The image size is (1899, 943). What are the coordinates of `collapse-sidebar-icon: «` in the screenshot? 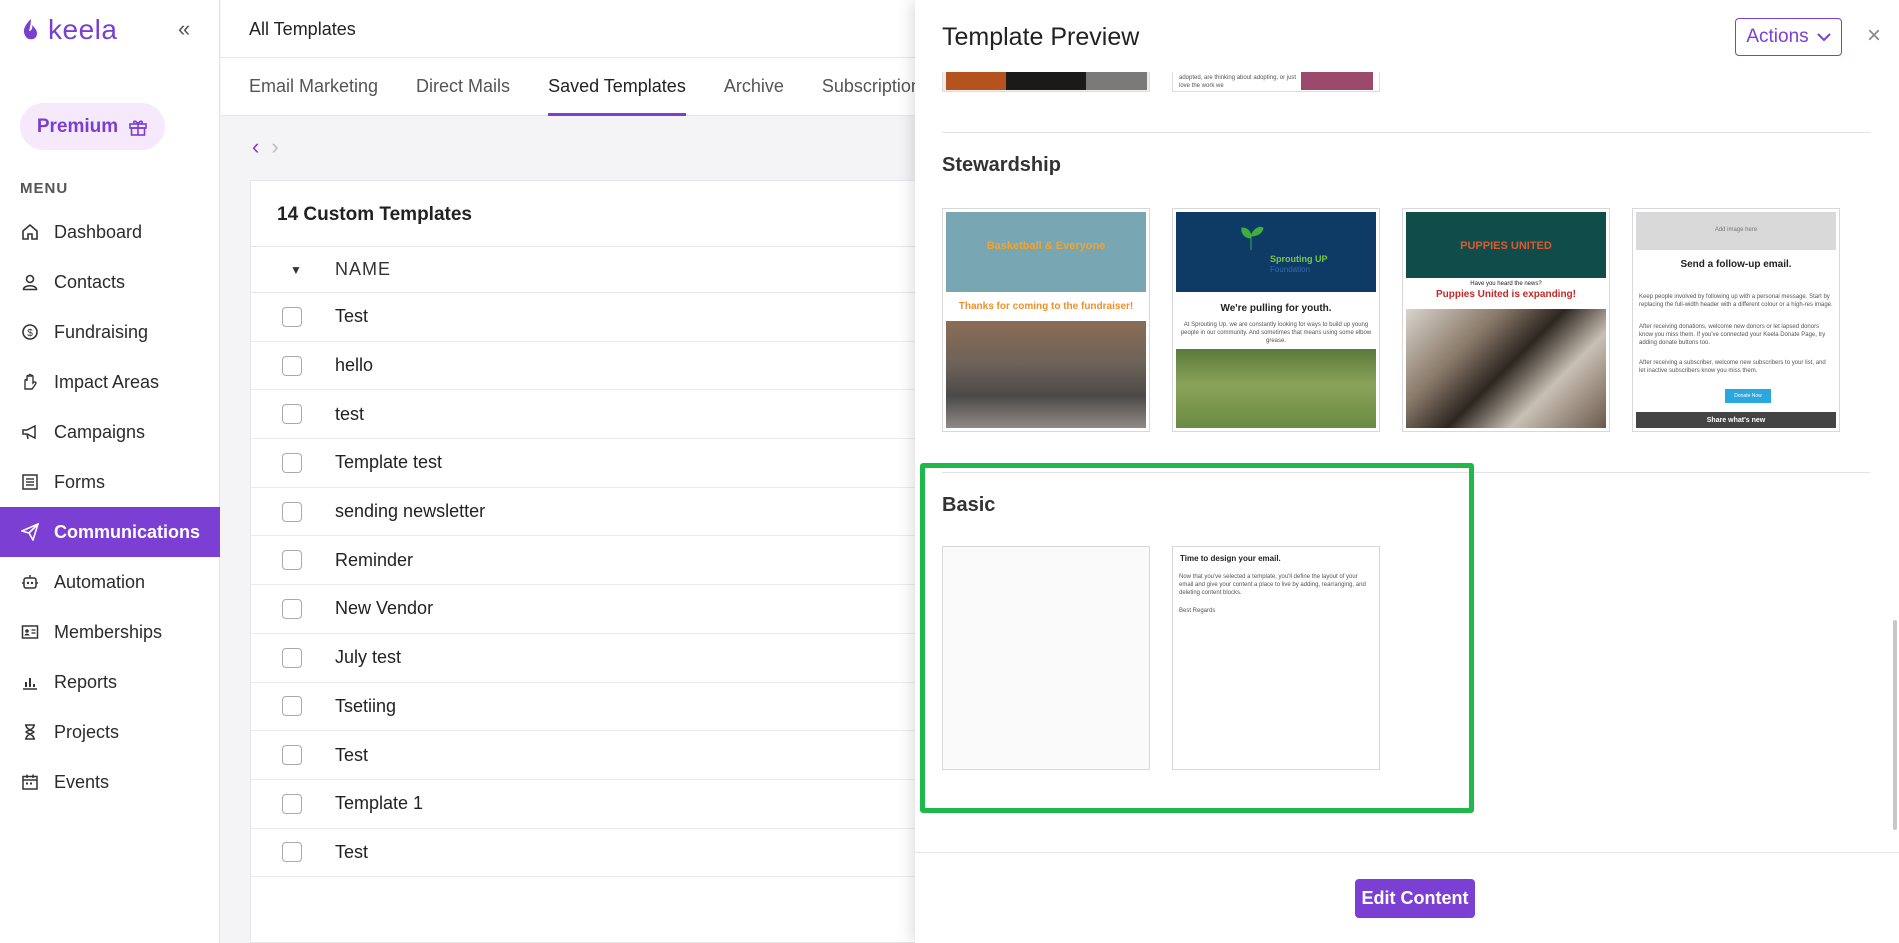 It's located at (184, 29).